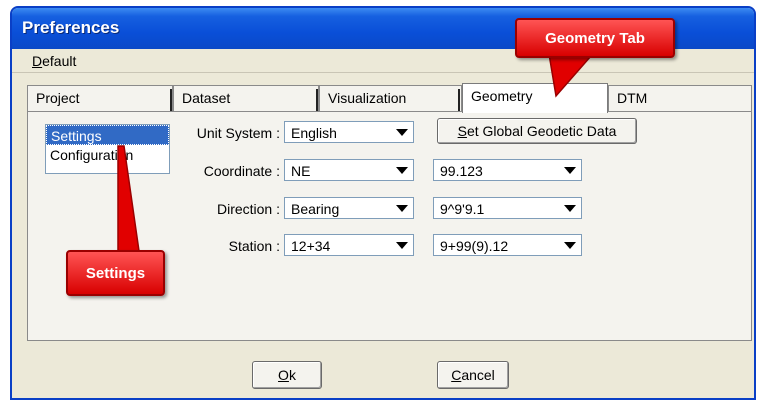 This screenshot has width=765, height=404. I want to click on settings-callout: Settings, so click(115, 273).